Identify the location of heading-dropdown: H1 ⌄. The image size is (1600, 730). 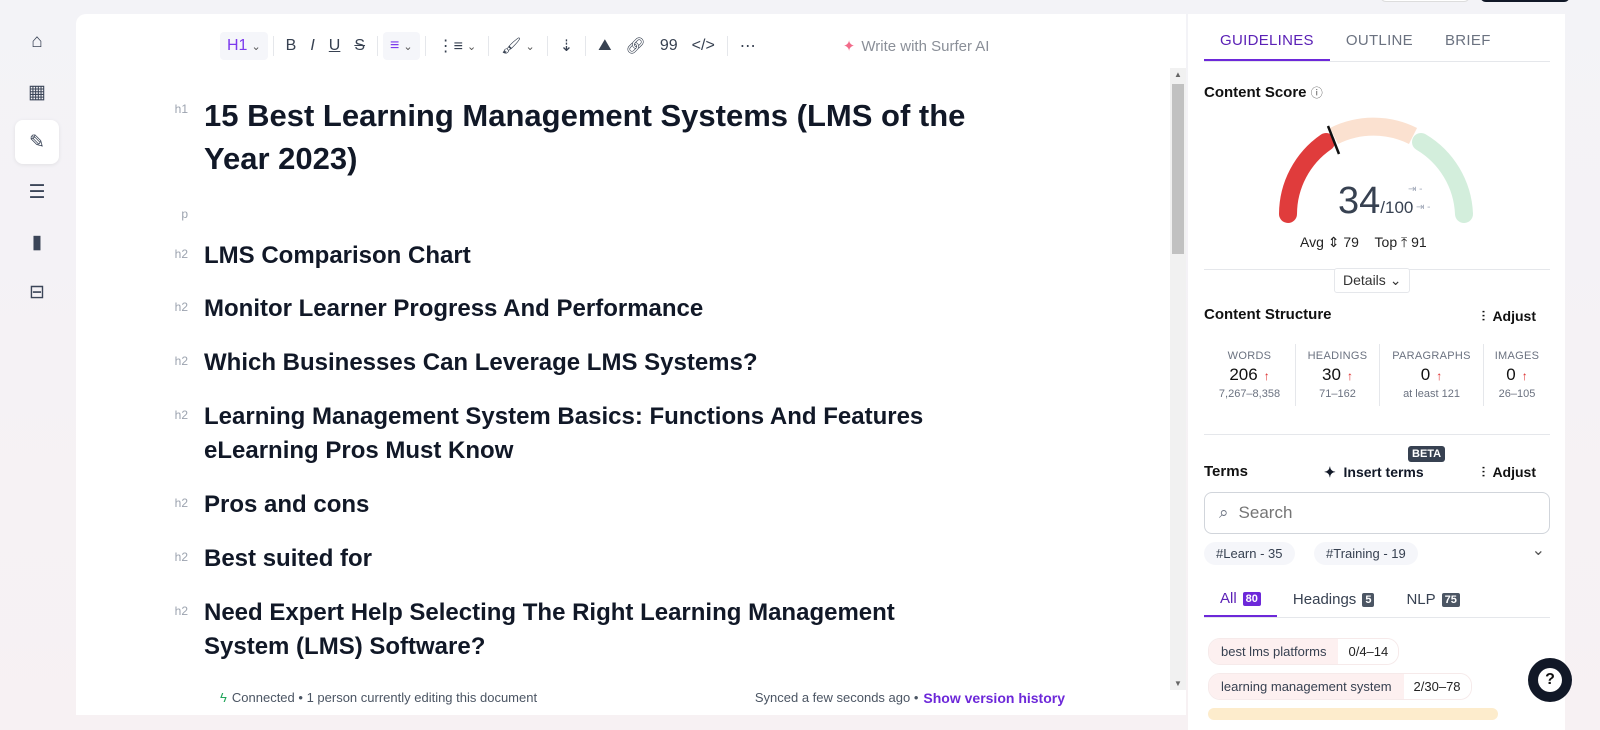
(244, 46).